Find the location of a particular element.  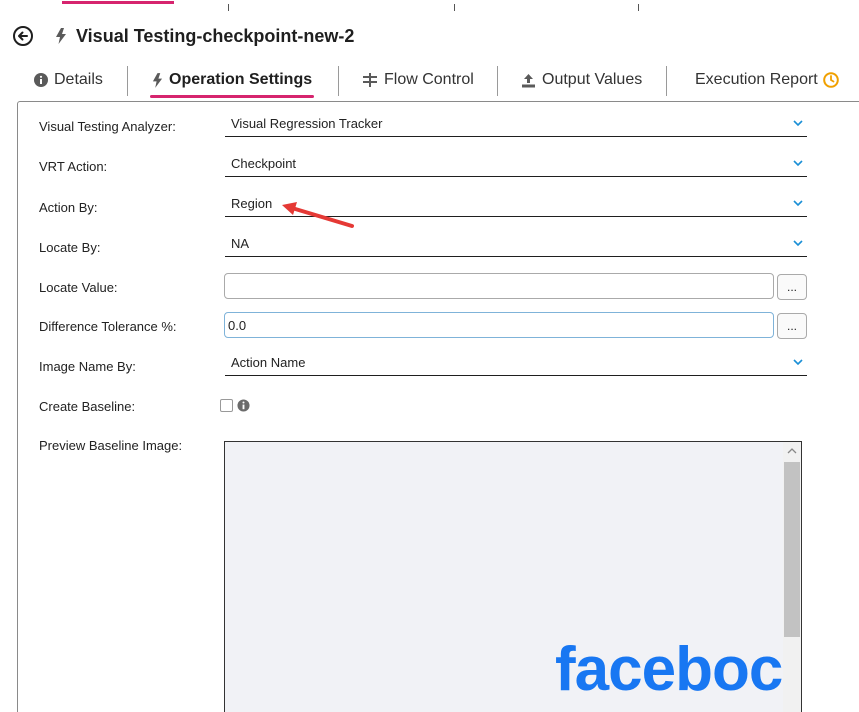

tab-label: Details is located at coordinates (78, 79).